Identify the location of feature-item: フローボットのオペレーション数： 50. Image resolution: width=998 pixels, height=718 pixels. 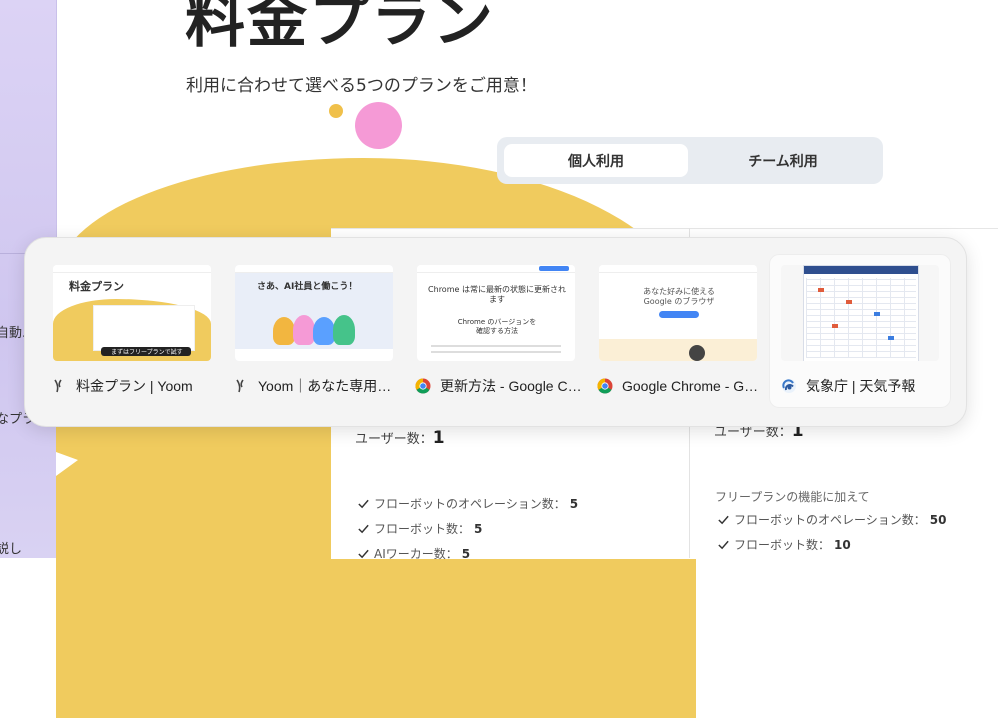
(831, 519).